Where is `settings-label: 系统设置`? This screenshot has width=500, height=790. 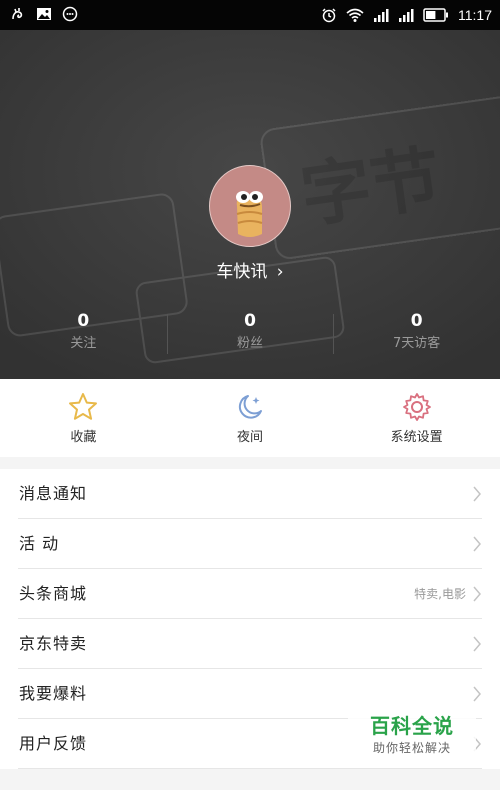 settings-label: 系统设置 is located at coordinates (416, 437).